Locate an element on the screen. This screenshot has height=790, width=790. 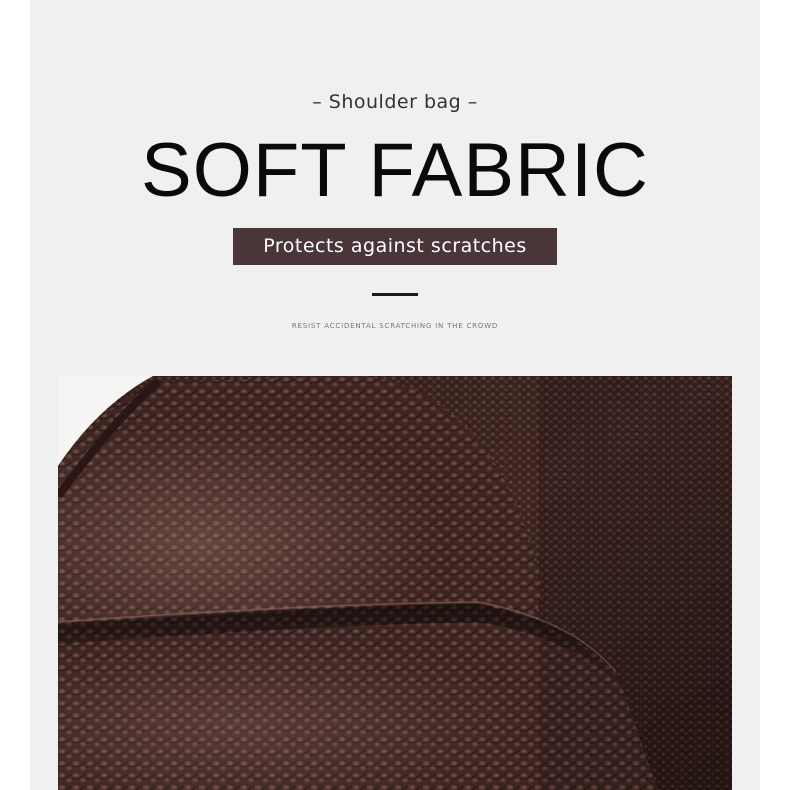
feature-title: SOFT FABRIC is located at coordinates (395, 170).